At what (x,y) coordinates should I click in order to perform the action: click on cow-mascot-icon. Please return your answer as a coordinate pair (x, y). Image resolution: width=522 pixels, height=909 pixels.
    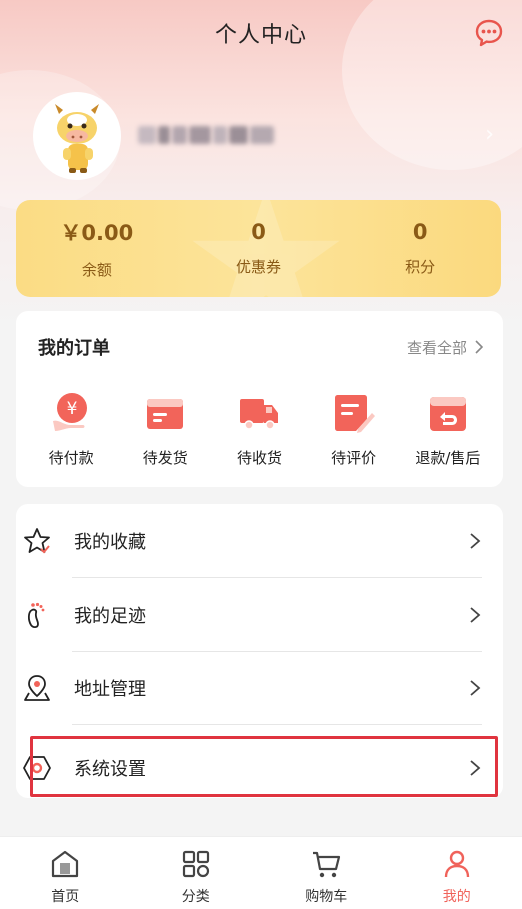
    Looking at the image, I should click on (77, 138).